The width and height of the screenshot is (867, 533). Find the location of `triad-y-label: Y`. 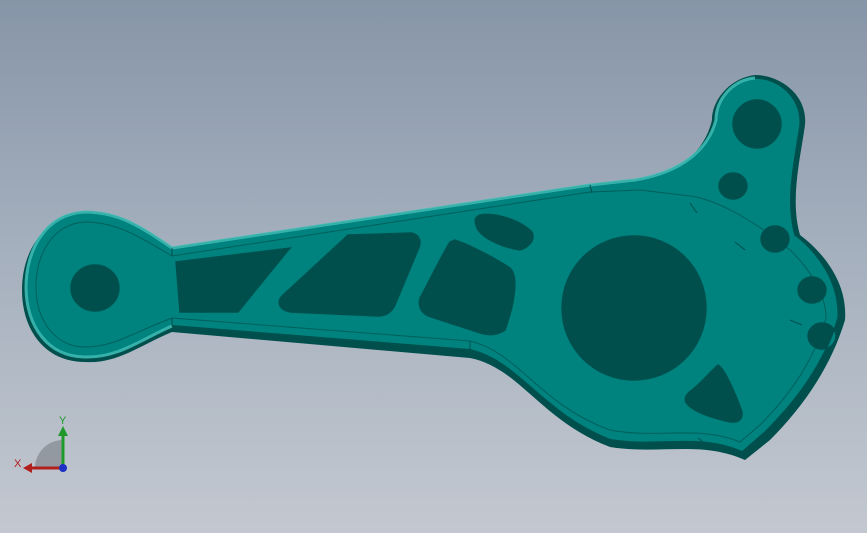

triad-y-label: Y is located at coordinates (63, 421).